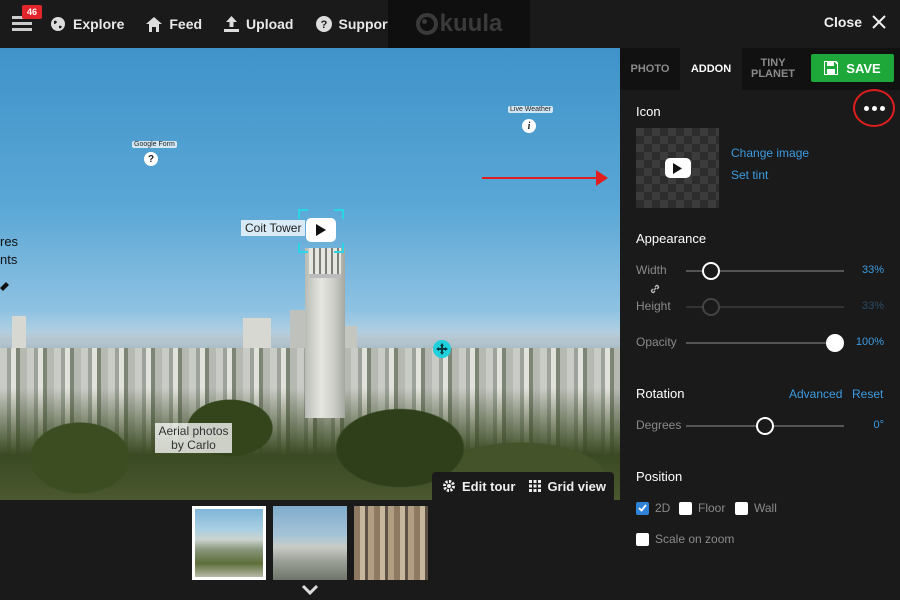  What do you see at coordinates (531, 109) in the screenshot?
I see `hotspot-label-live-weather: Live Weather` at bounding box center [531, 109].